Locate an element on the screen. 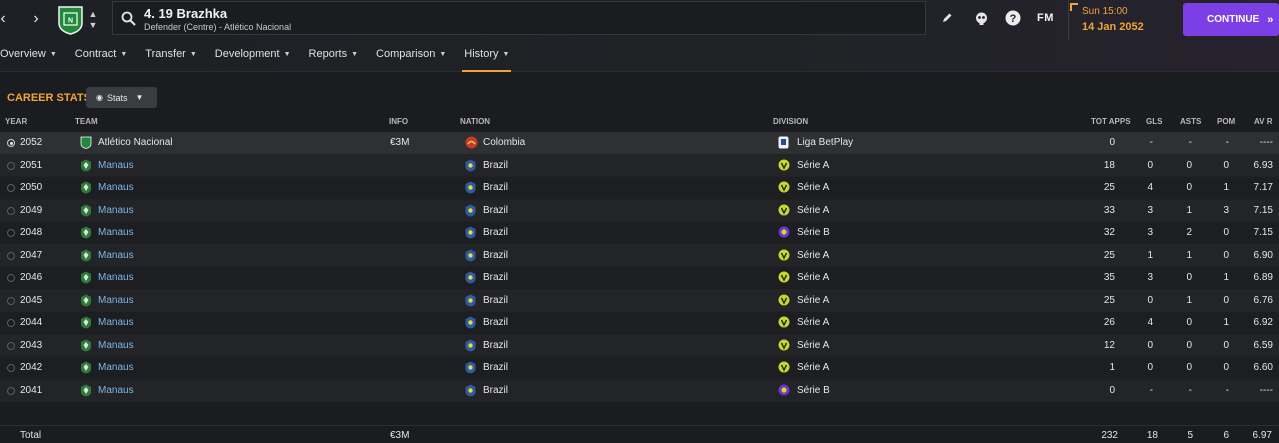 This screenshot has width=1279, height=443. totals-pom: 6 is located at coordinates (1226, 435).